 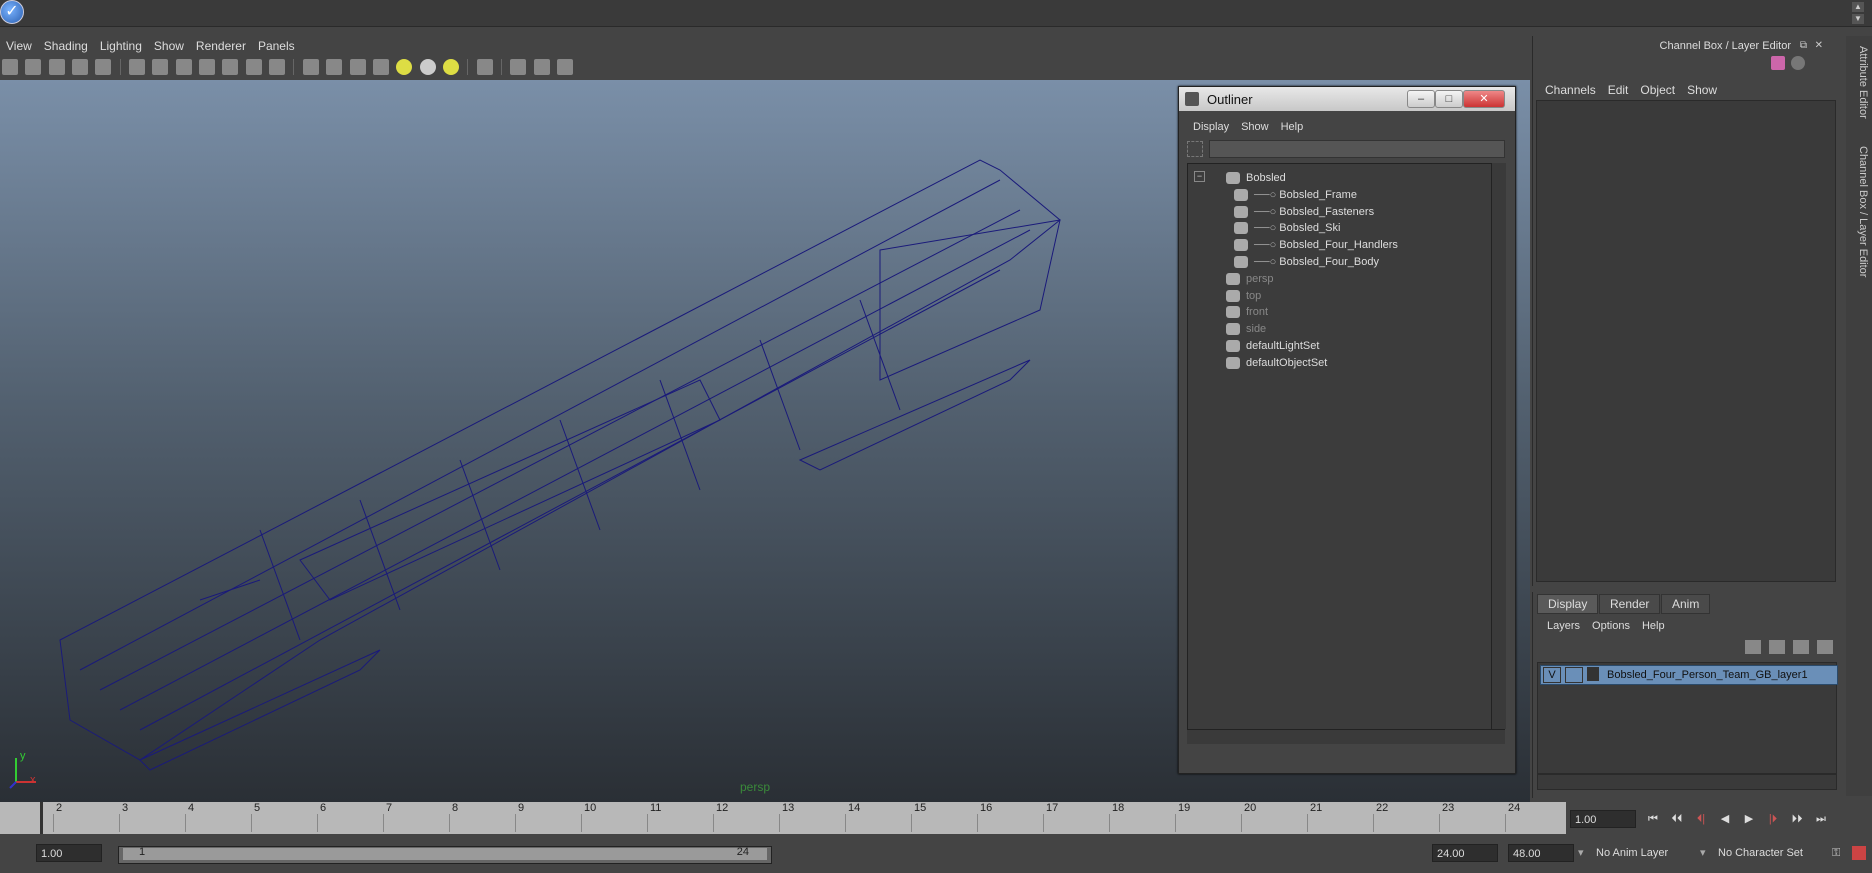 I want to click on bookmark-icon, so click(x=56, y=67).